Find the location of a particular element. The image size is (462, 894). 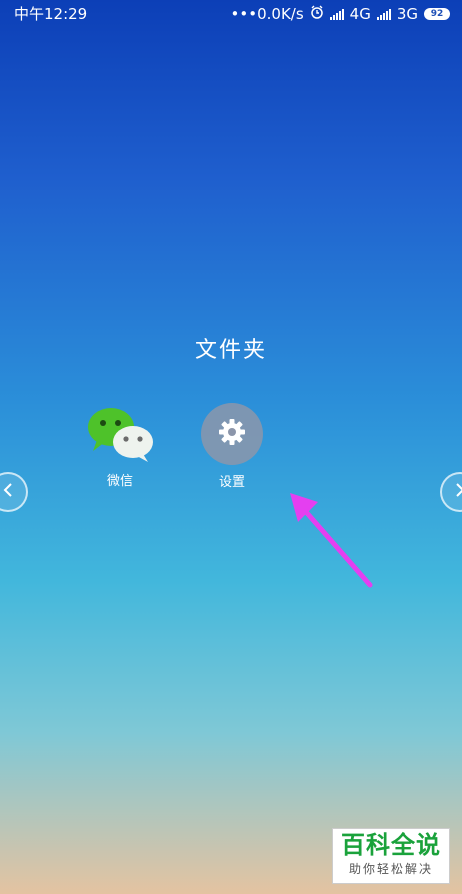

app-label-wechat: 微信 is located at coordinates (119, 481).